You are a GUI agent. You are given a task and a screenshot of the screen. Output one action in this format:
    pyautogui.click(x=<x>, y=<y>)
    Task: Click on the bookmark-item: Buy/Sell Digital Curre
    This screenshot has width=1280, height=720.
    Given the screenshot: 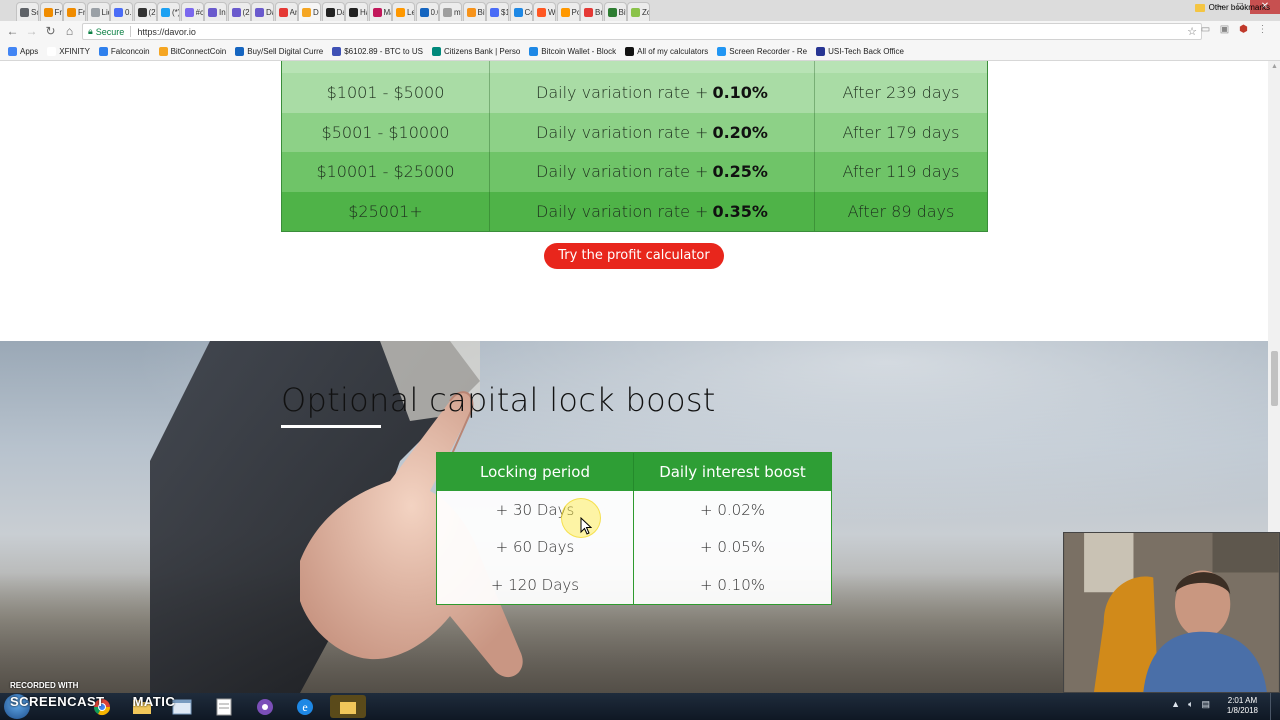 What is the action you would take?
    pyautogui.click(x=279, y=51)
    